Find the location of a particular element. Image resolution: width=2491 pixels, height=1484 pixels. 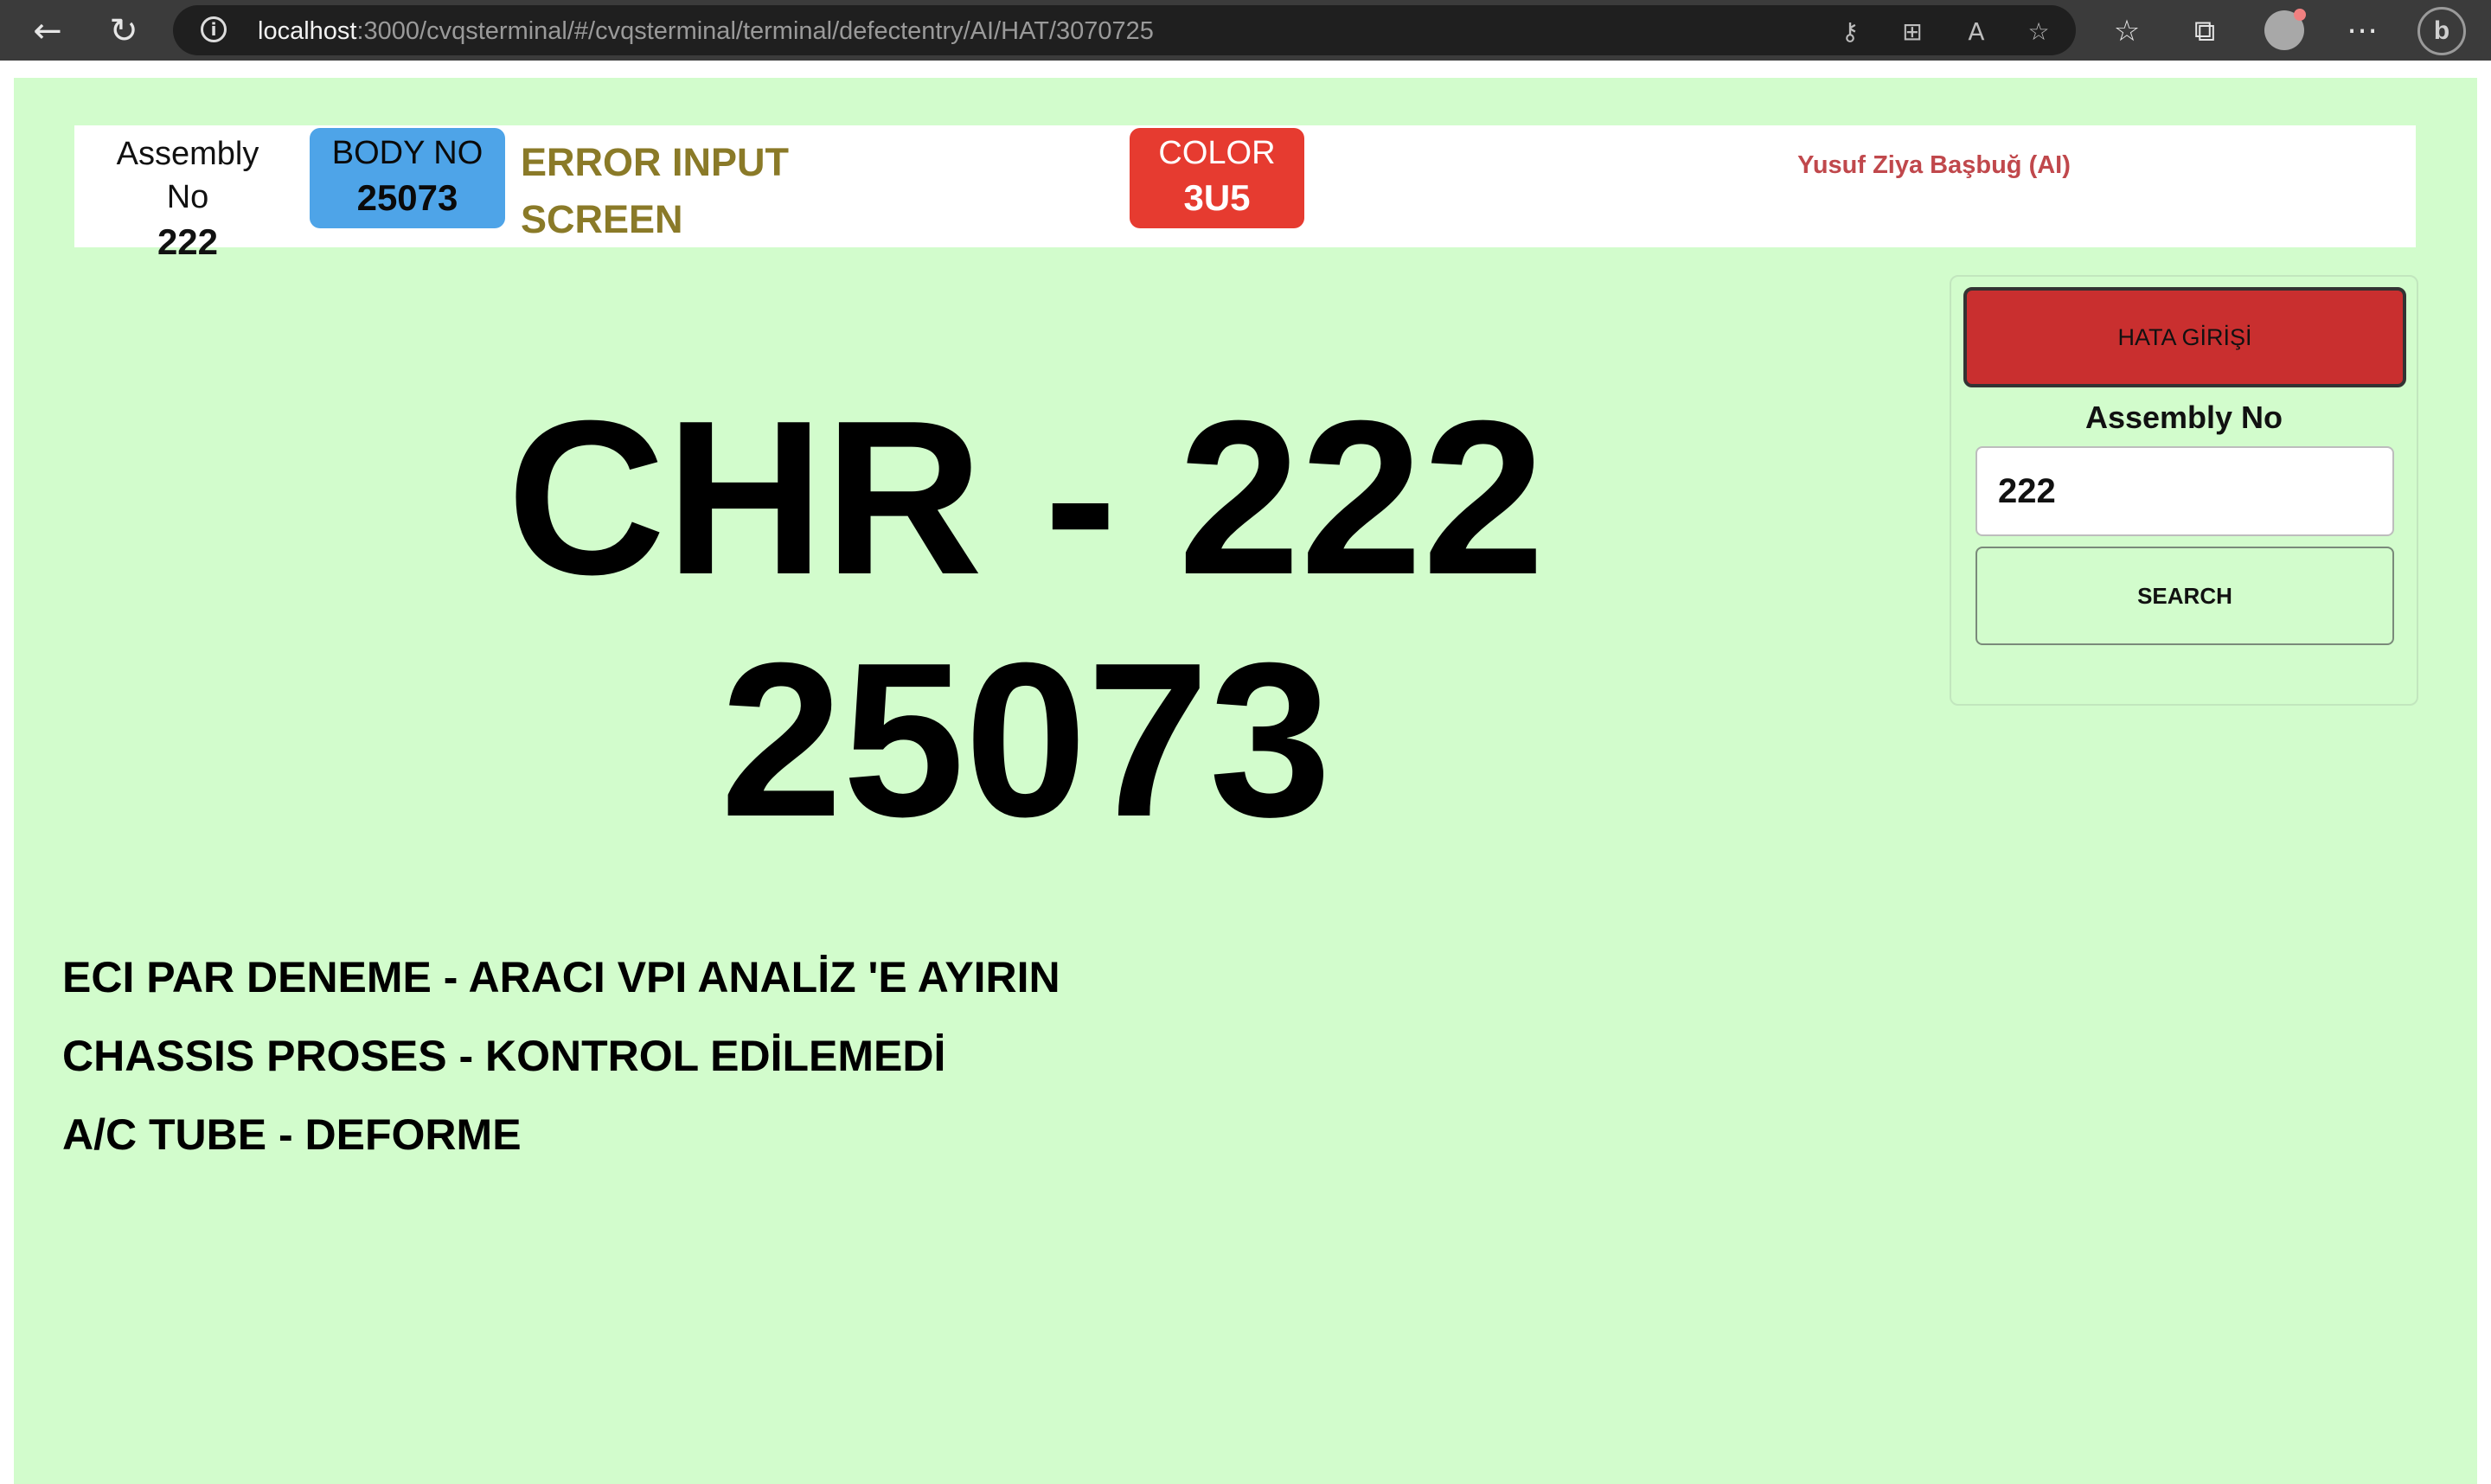

defect-item: A/C TUBE - DEFORME is located at coordinates (292, 1134).